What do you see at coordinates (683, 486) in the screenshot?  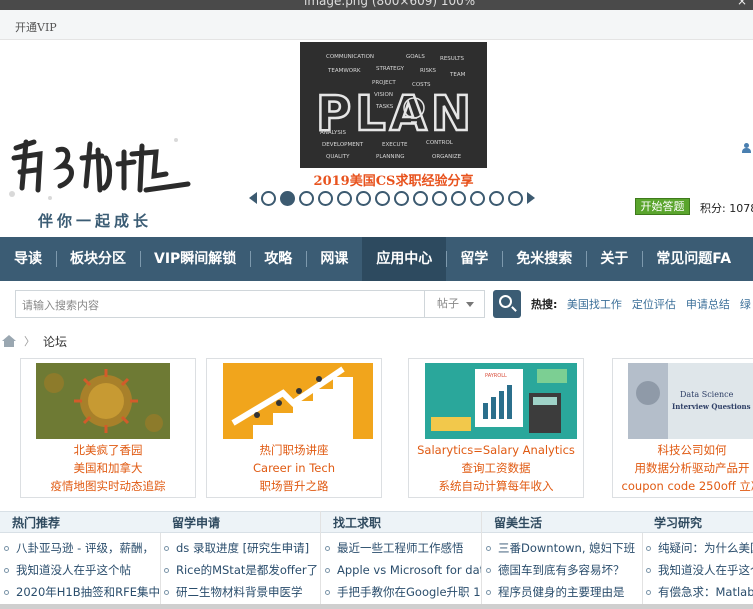 I see `card-line: coupon code 250off 立减` at bounding box center [683, 486].